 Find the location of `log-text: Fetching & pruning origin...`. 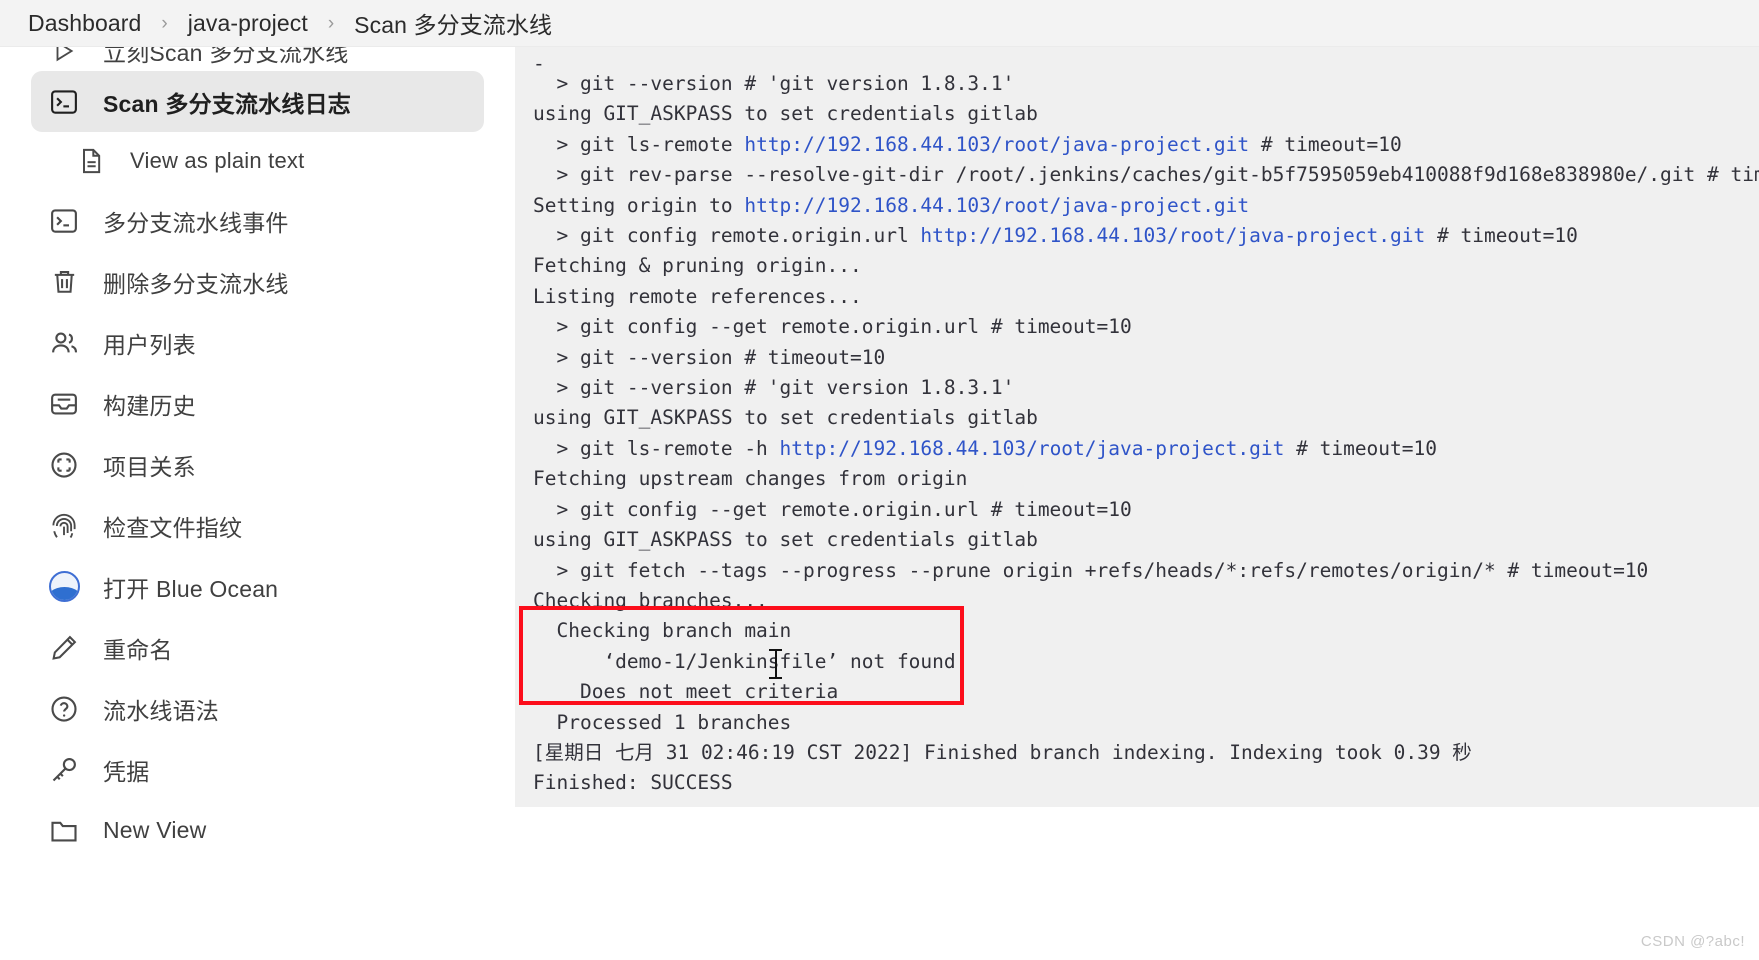

log-text: Fetching & pruning origin... is located at coordinates (697, 266).